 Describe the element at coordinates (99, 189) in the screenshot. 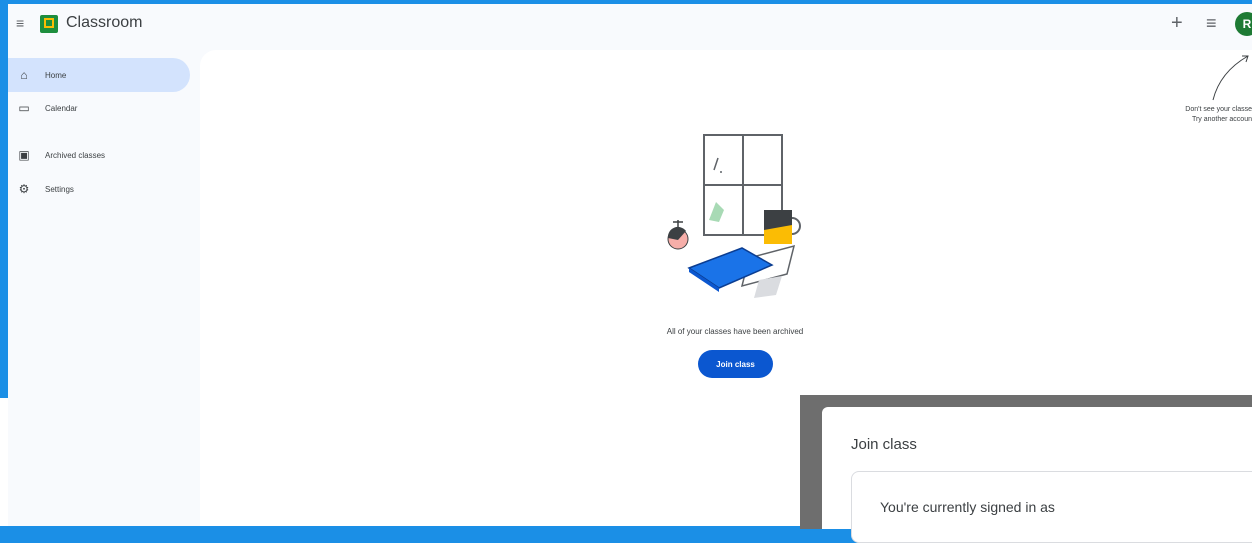

I see `sidebar-item-settings: ⚙ Settings` at that location.